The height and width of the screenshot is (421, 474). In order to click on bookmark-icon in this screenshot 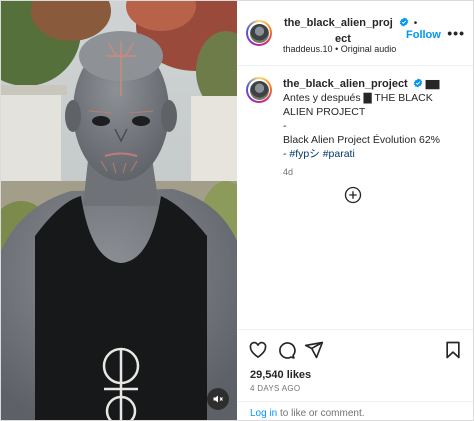, I will do `click(453, 350)`.